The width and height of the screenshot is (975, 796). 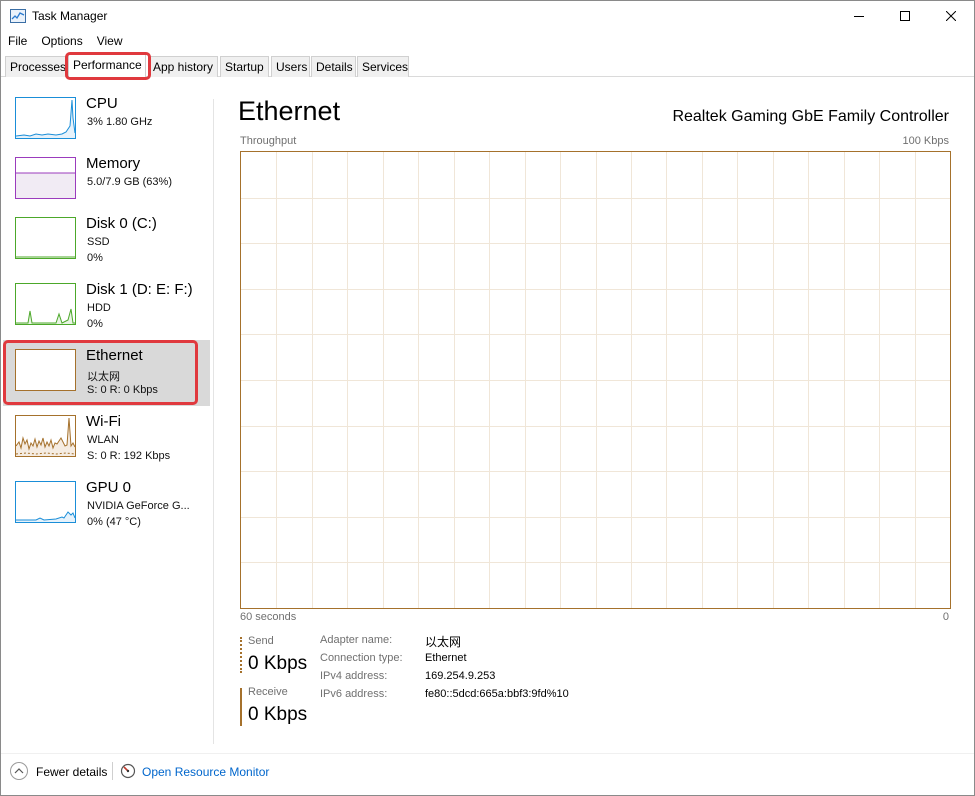 What do you see at coordinates (71, 772) in the screenshot?
I see `fewer-details-button: Fewer details` at bounding box center [71, 772].